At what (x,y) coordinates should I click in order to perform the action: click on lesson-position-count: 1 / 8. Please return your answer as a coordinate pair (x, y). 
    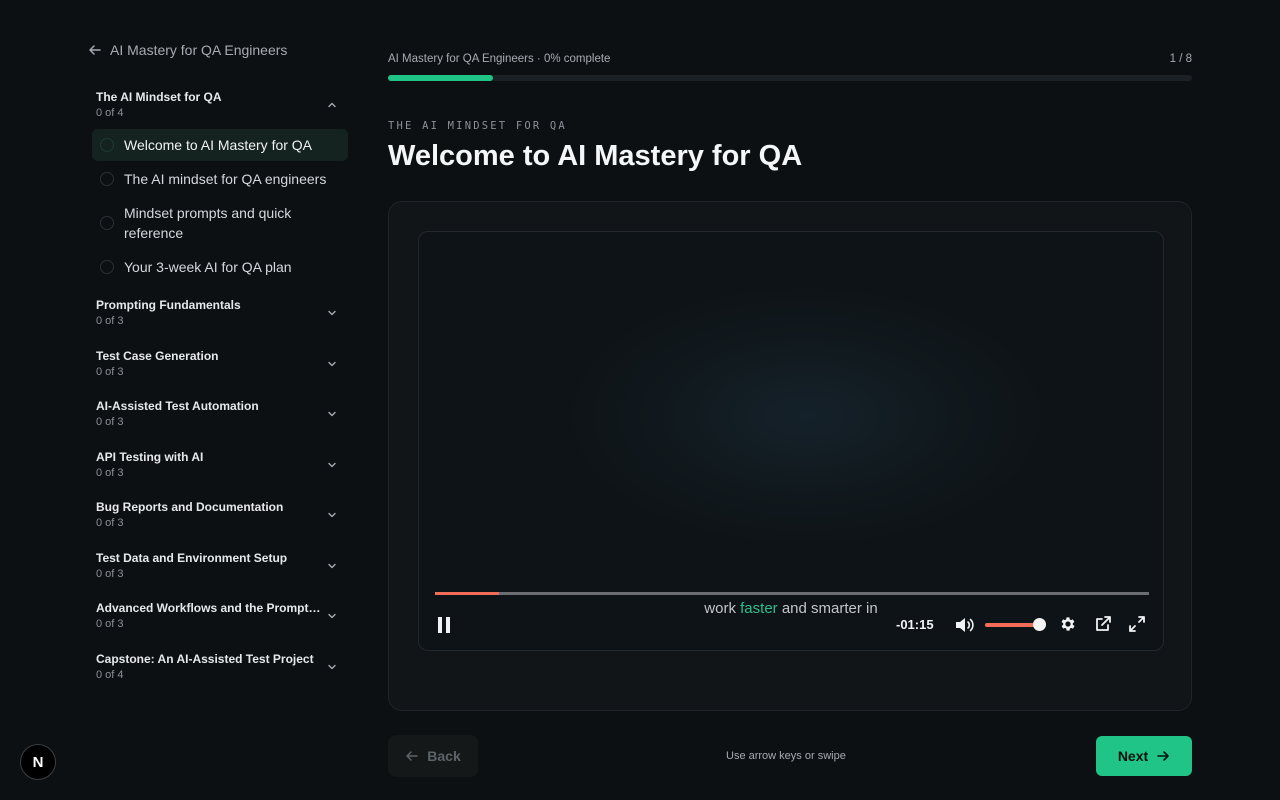
    Looking at the image, I should click on (1180, 59).